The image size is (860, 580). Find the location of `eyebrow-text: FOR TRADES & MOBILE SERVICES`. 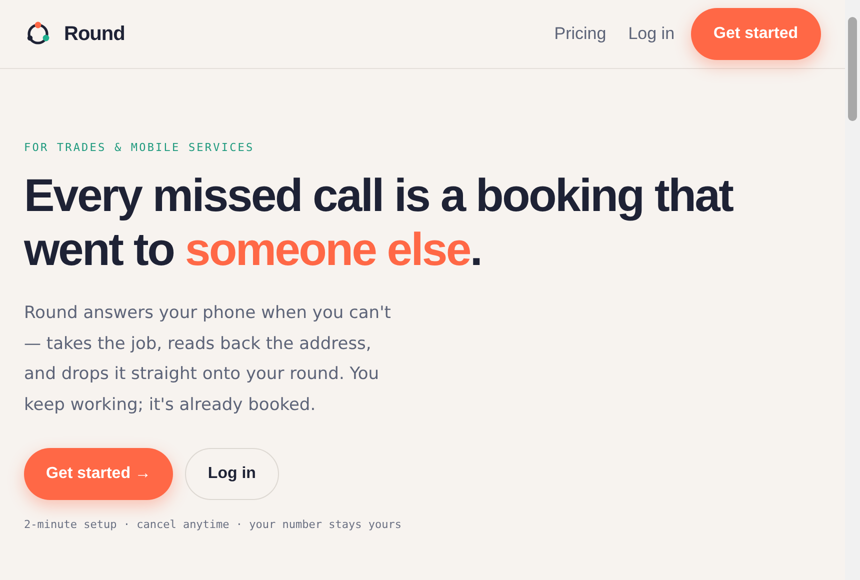

eyebrow-text: FOR TRADES & MOBILE SERVICES is located at coordinates (140, 147).